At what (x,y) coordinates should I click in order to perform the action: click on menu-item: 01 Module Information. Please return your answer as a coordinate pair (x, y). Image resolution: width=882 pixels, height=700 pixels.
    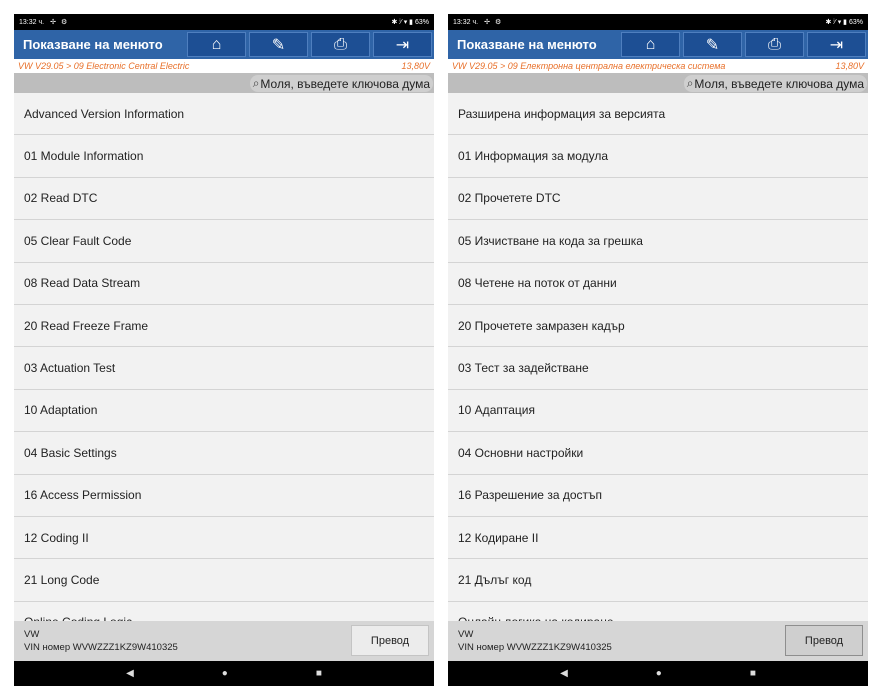
    Looking at the image, I should click on (224, 156).